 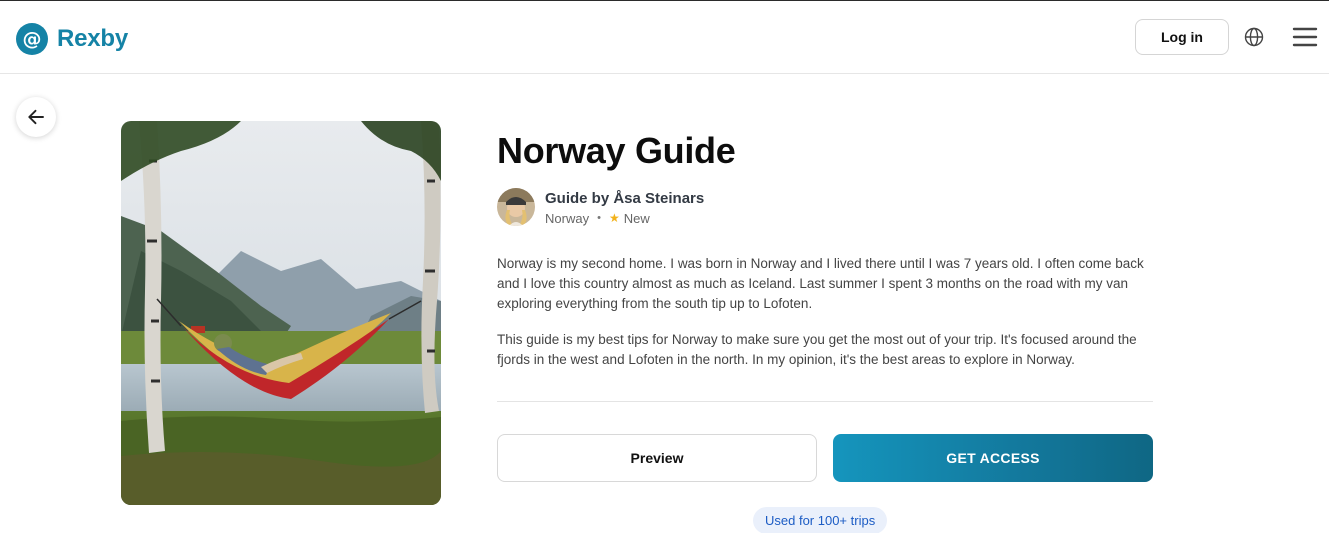 I want to click on author-name: Guide by Åsa Steinars, so click(x=624, y=198).